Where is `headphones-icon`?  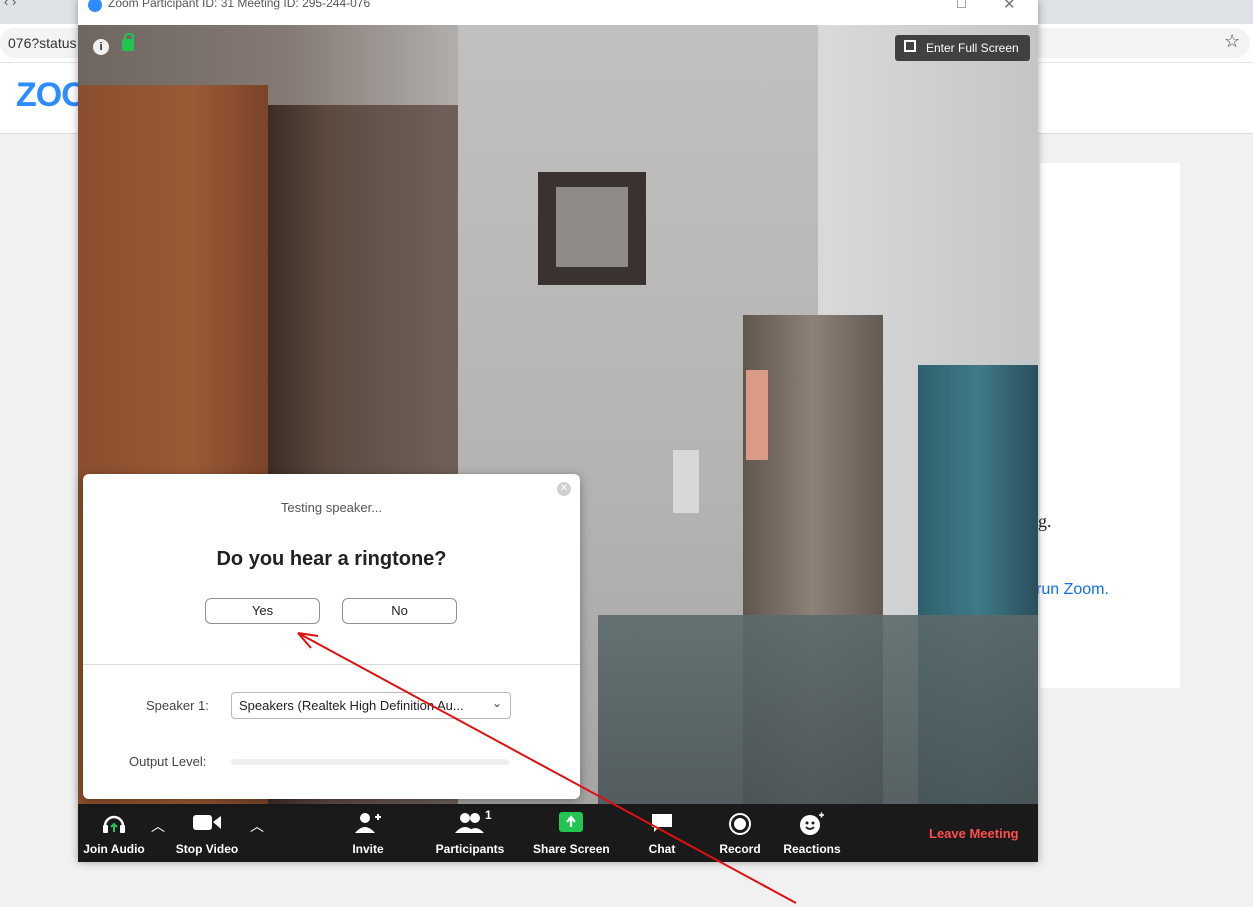 headphones-icon is located at coordinates (114, 824).